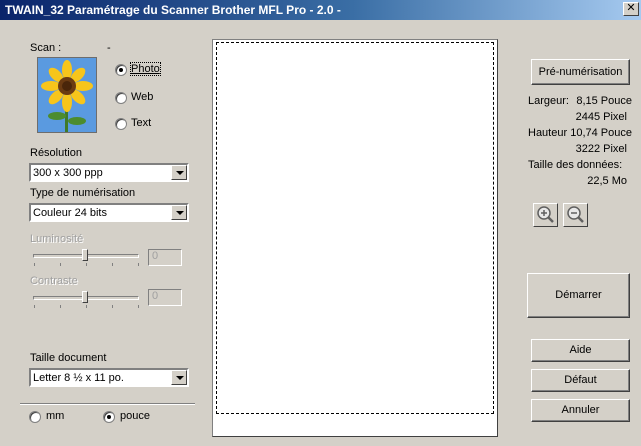 The width and height of the screenshot is (641, 446). What do you see at coordinates (601, 149) in the screenshot?
I see `height-pixel-value: 3222 Pixel` at bounding box center [601, 149].